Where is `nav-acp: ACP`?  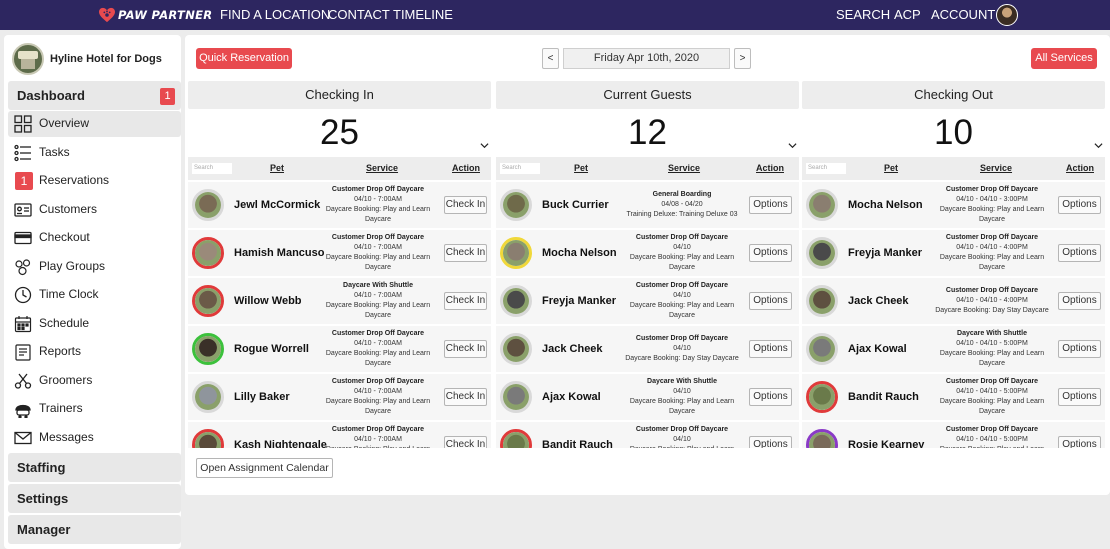
nav-acp: ACP is located at coordinates (907, 15).